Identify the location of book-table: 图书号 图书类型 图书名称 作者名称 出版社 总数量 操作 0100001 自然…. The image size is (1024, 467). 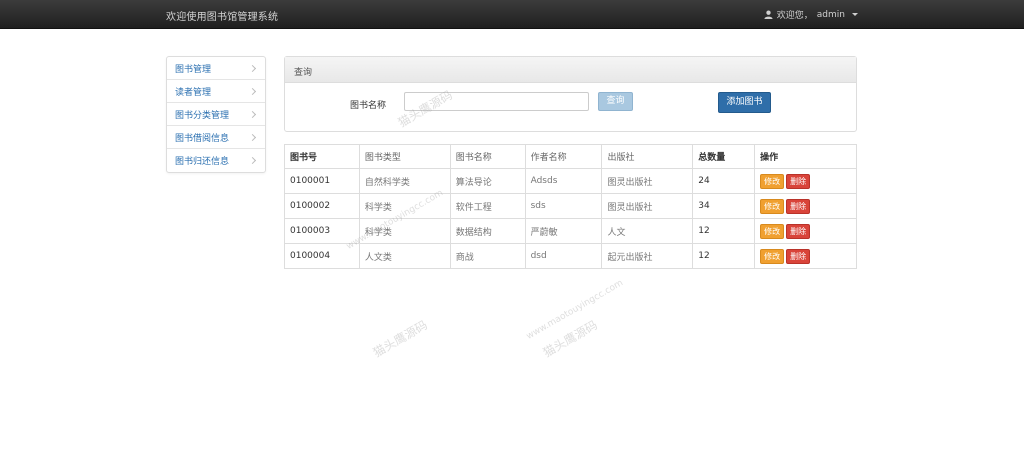
(570, 206).